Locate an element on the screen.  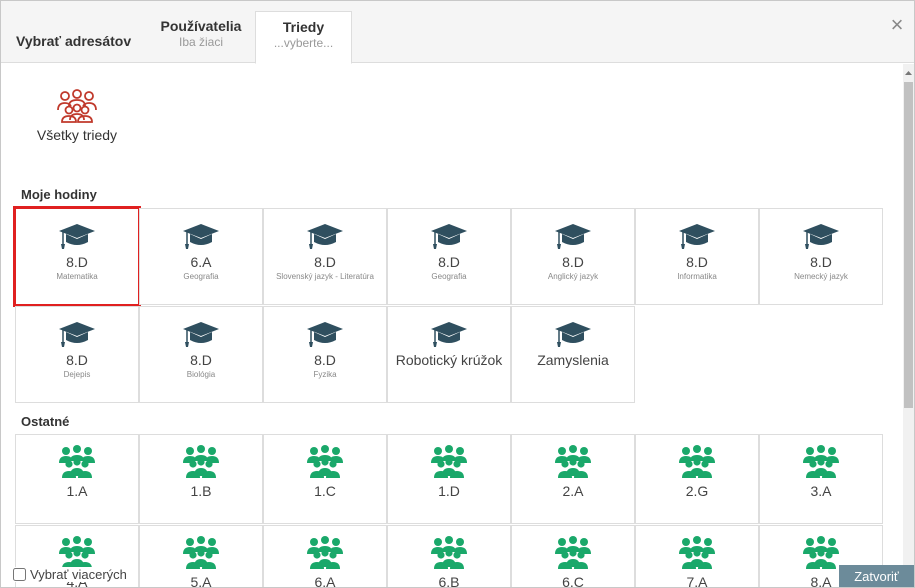
class-name: 6.B is located at coordinates (449, 581).